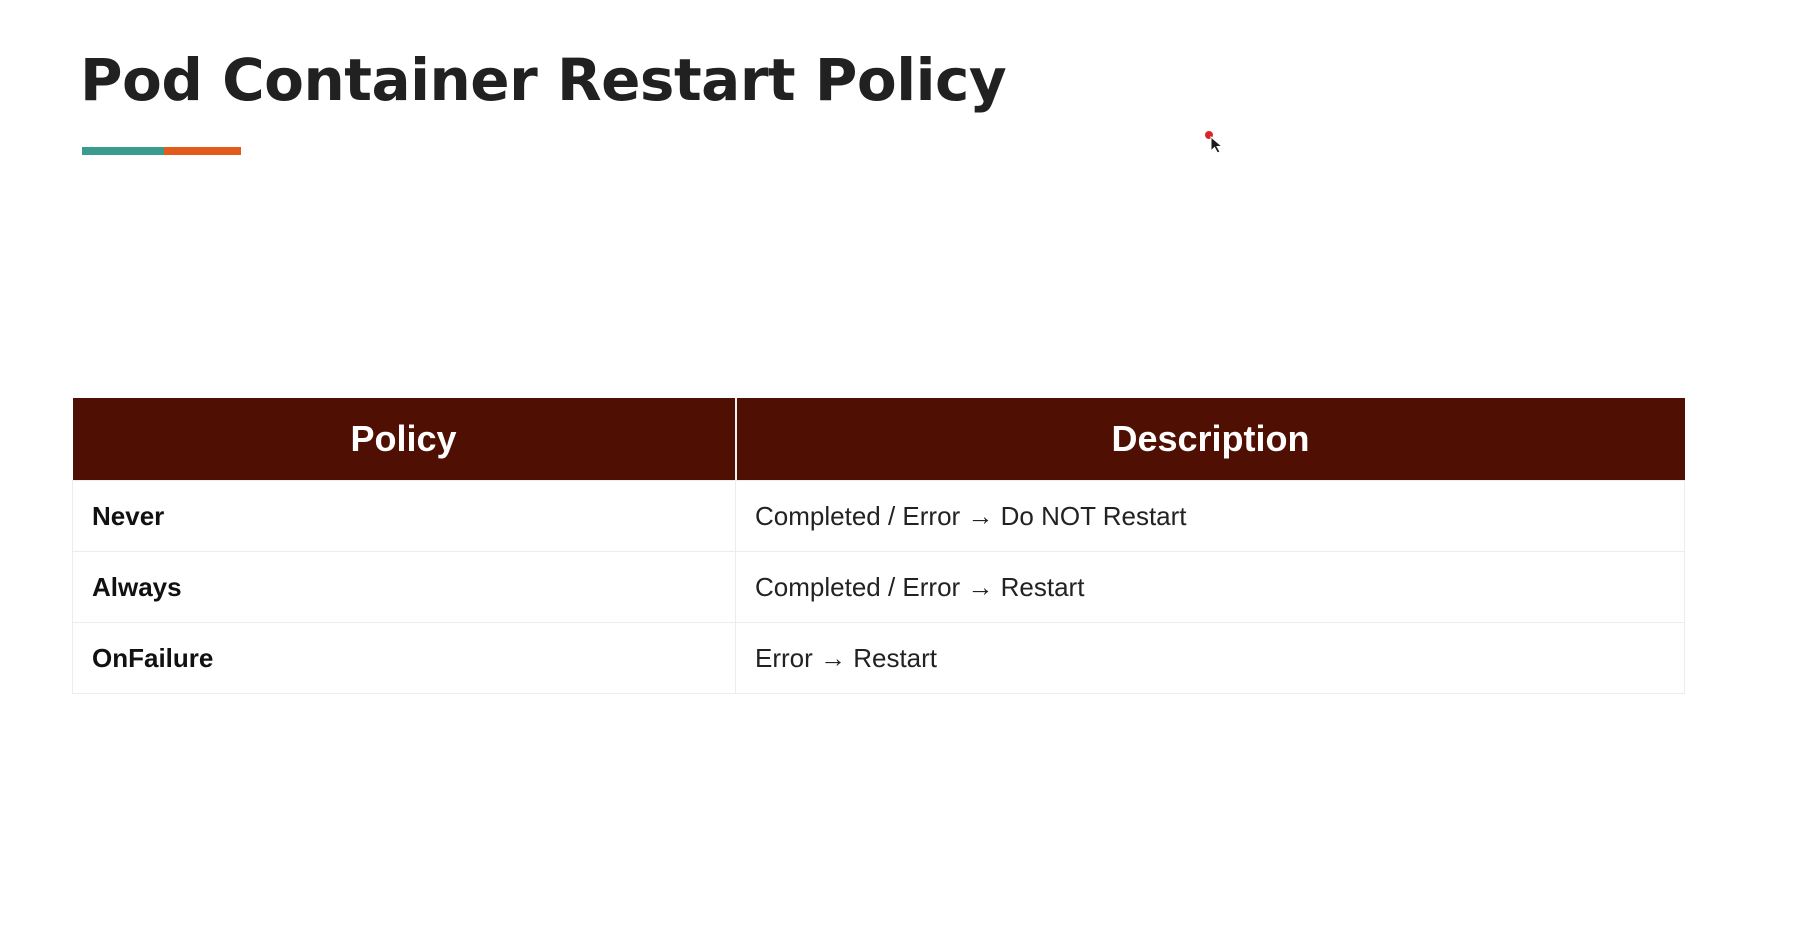 This screenshot has width=1805, height=949. Describe the element at coordinates (543, 80) in the screenshot. I see `slide-title: Pod Container Restart Policy` at that location.